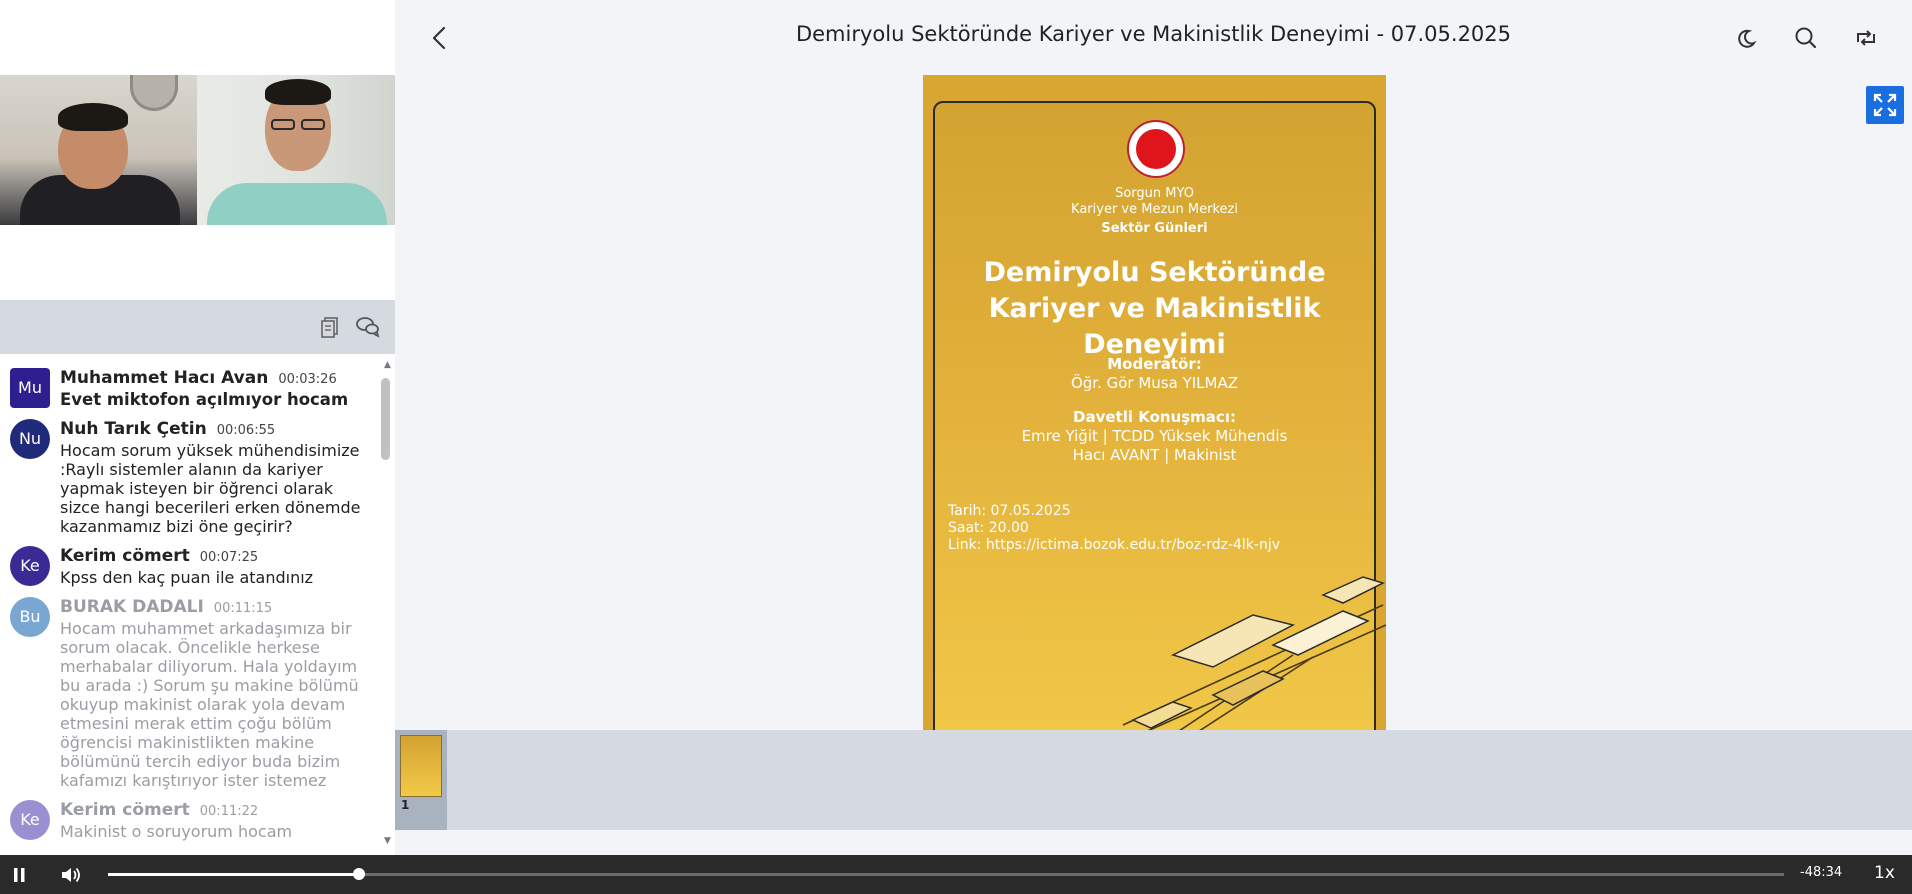  I want to click on message-text: Evet miktofon açılmıyor hocam, so click(204, 399).